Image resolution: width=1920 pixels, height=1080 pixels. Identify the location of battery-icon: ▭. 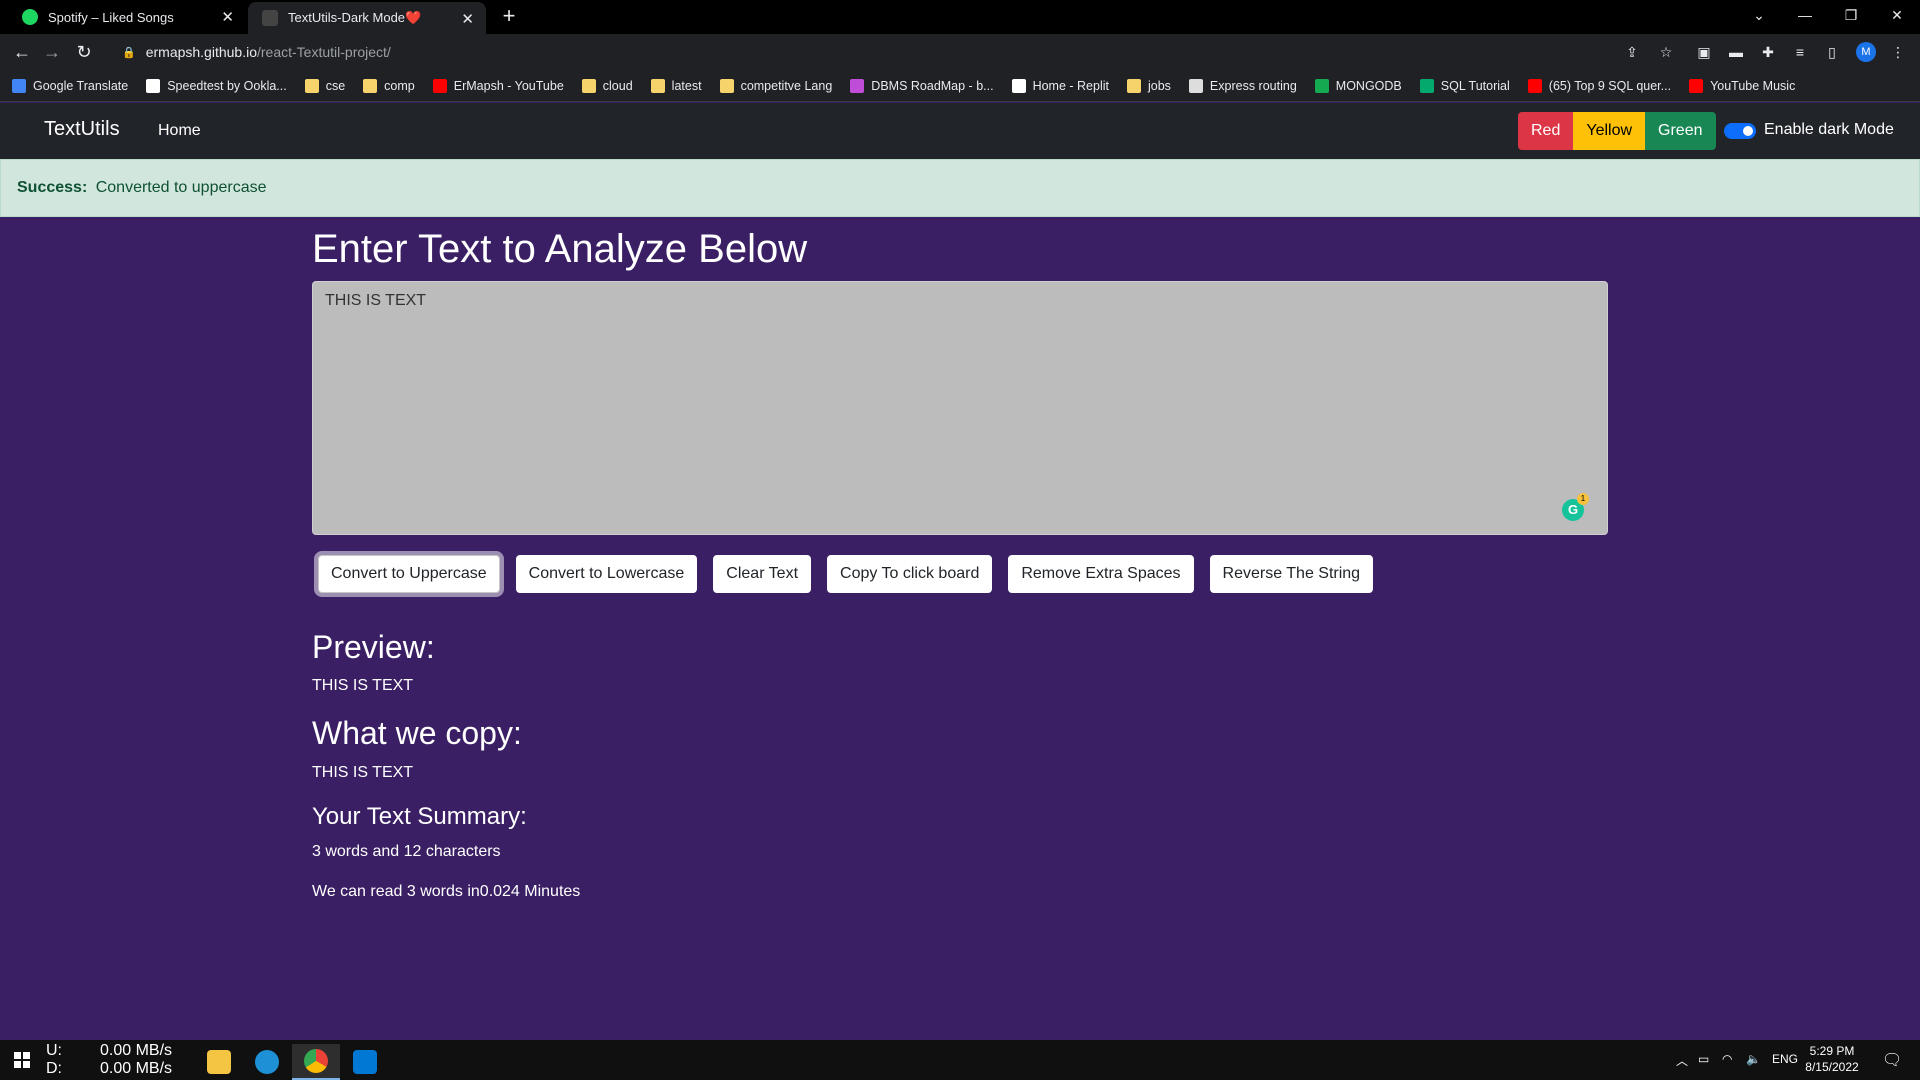
(1703, 1059).